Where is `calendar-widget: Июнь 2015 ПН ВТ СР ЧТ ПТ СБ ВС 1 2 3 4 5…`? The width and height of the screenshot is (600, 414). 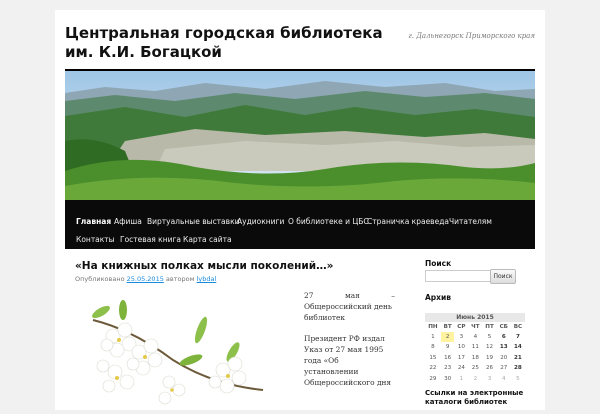 calendar-widget: Июнь 2015 ПН ВТ СР ЧТ ПТ СБ ВС 1 2 3 4 5… is located at coordinates (475, 348).